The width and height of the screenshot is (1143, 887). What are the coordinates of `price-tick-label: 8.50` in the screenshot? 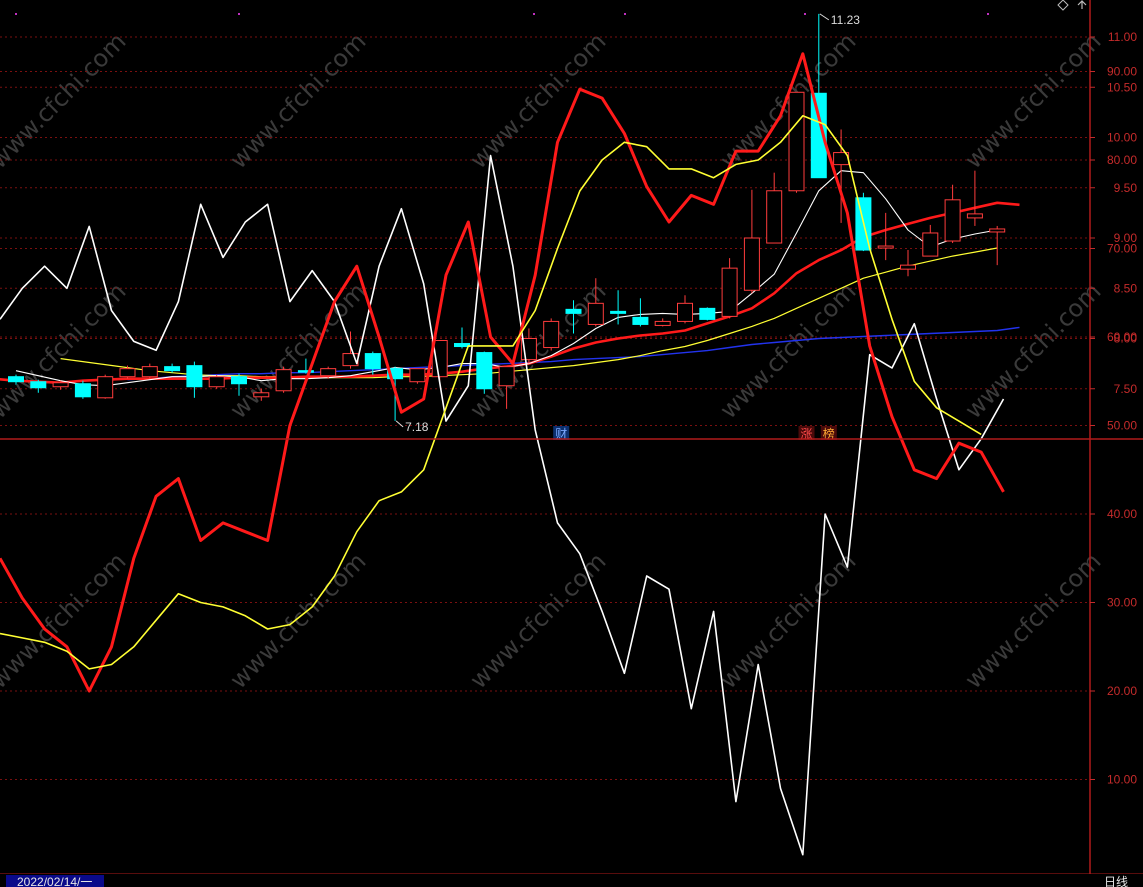 It's located at (1126, 288).